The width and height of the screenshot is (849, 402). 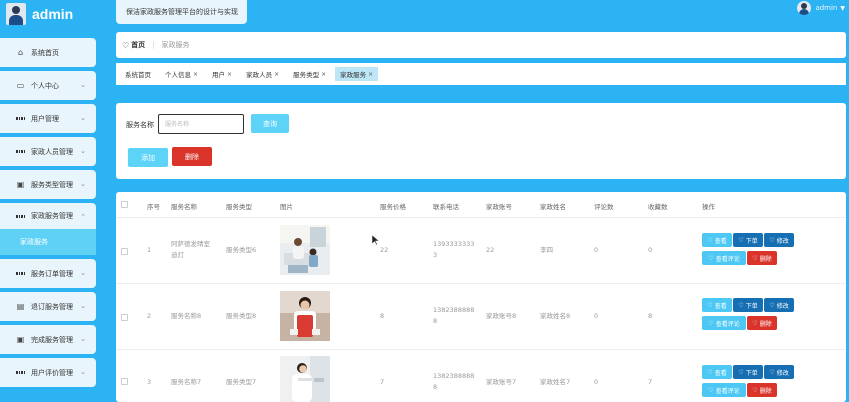 What do you see at coordinates (20, 339) in the screenshot?
I see `monitor-icon: ▣` at bounding box center [20, 339].